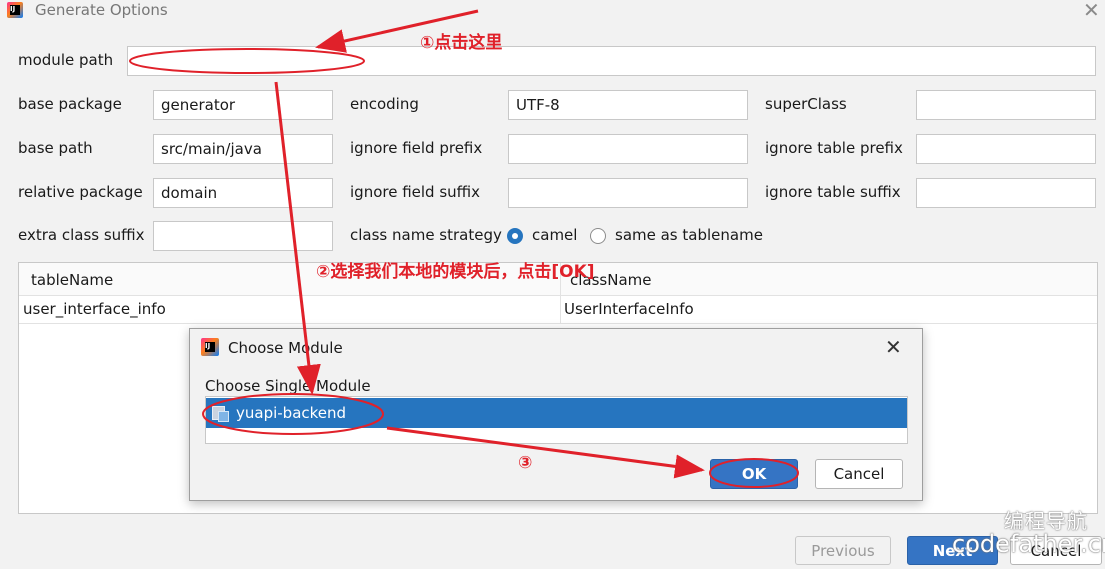 This screenshot has width=1105, height=569. I want to click on annotation-circle-module-item, so click(293, 414).